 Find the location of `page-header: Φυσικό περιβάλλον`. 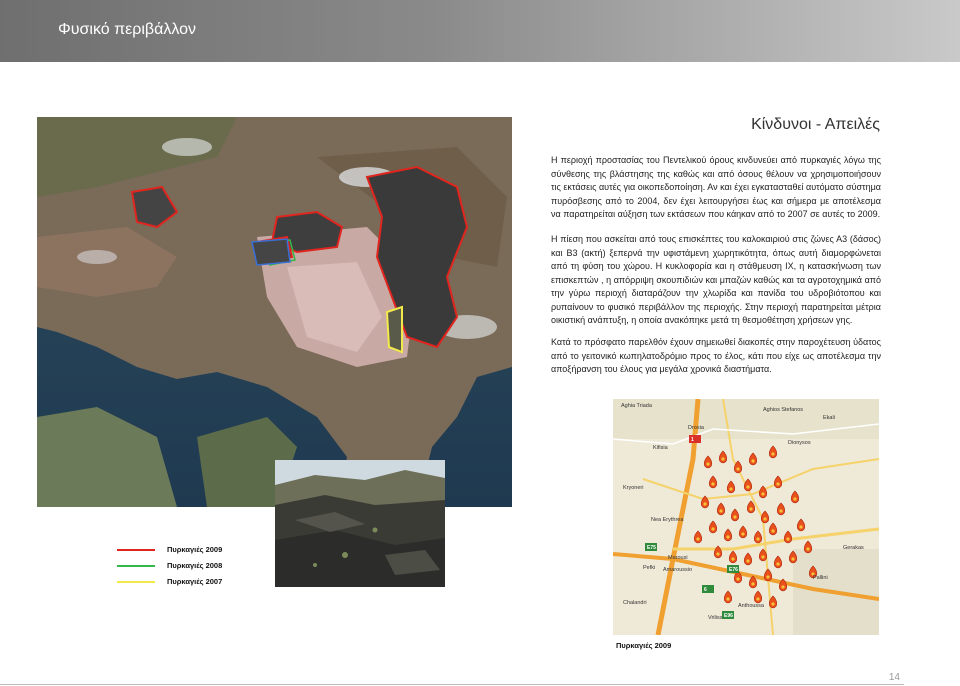

page-header: Φυσικό περιβάλλον is located at coordinates (480, 31).